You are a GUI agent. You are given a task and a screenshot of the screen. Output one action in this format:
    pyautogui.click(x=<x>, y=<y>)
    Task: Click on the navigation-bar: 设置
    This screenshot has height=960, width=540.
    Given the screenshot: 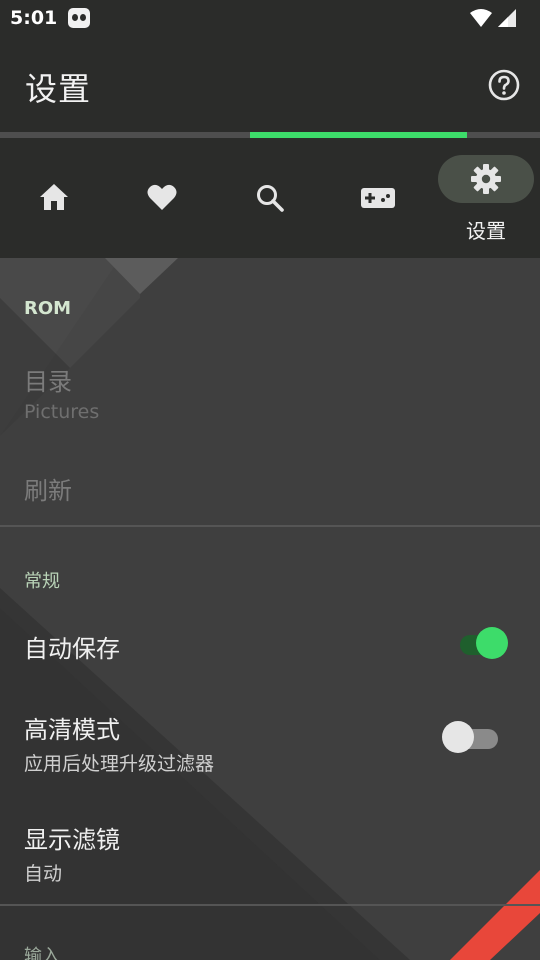 What is the action you would take?
    pyautogui.click(x=270, y=198)
    